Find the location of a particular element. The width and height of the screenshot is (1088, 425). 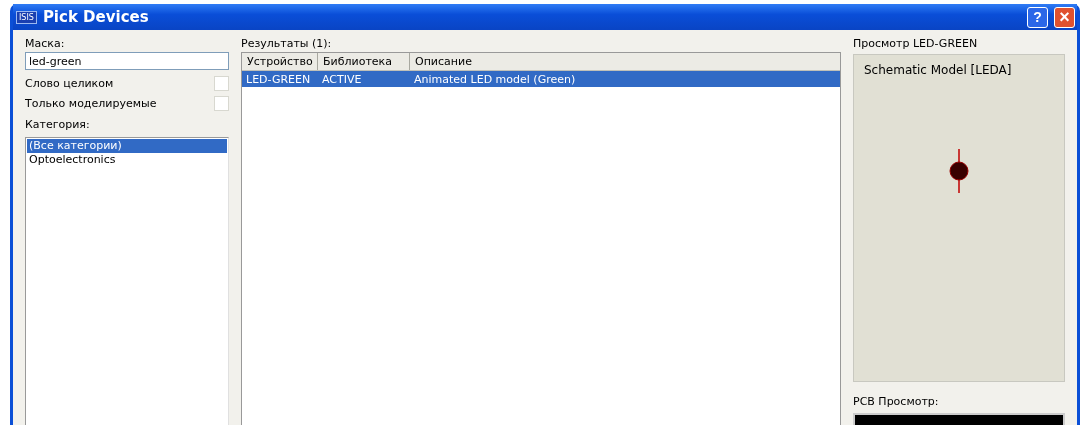

window-title: Pick Devices is located at coordinates (95, 17).